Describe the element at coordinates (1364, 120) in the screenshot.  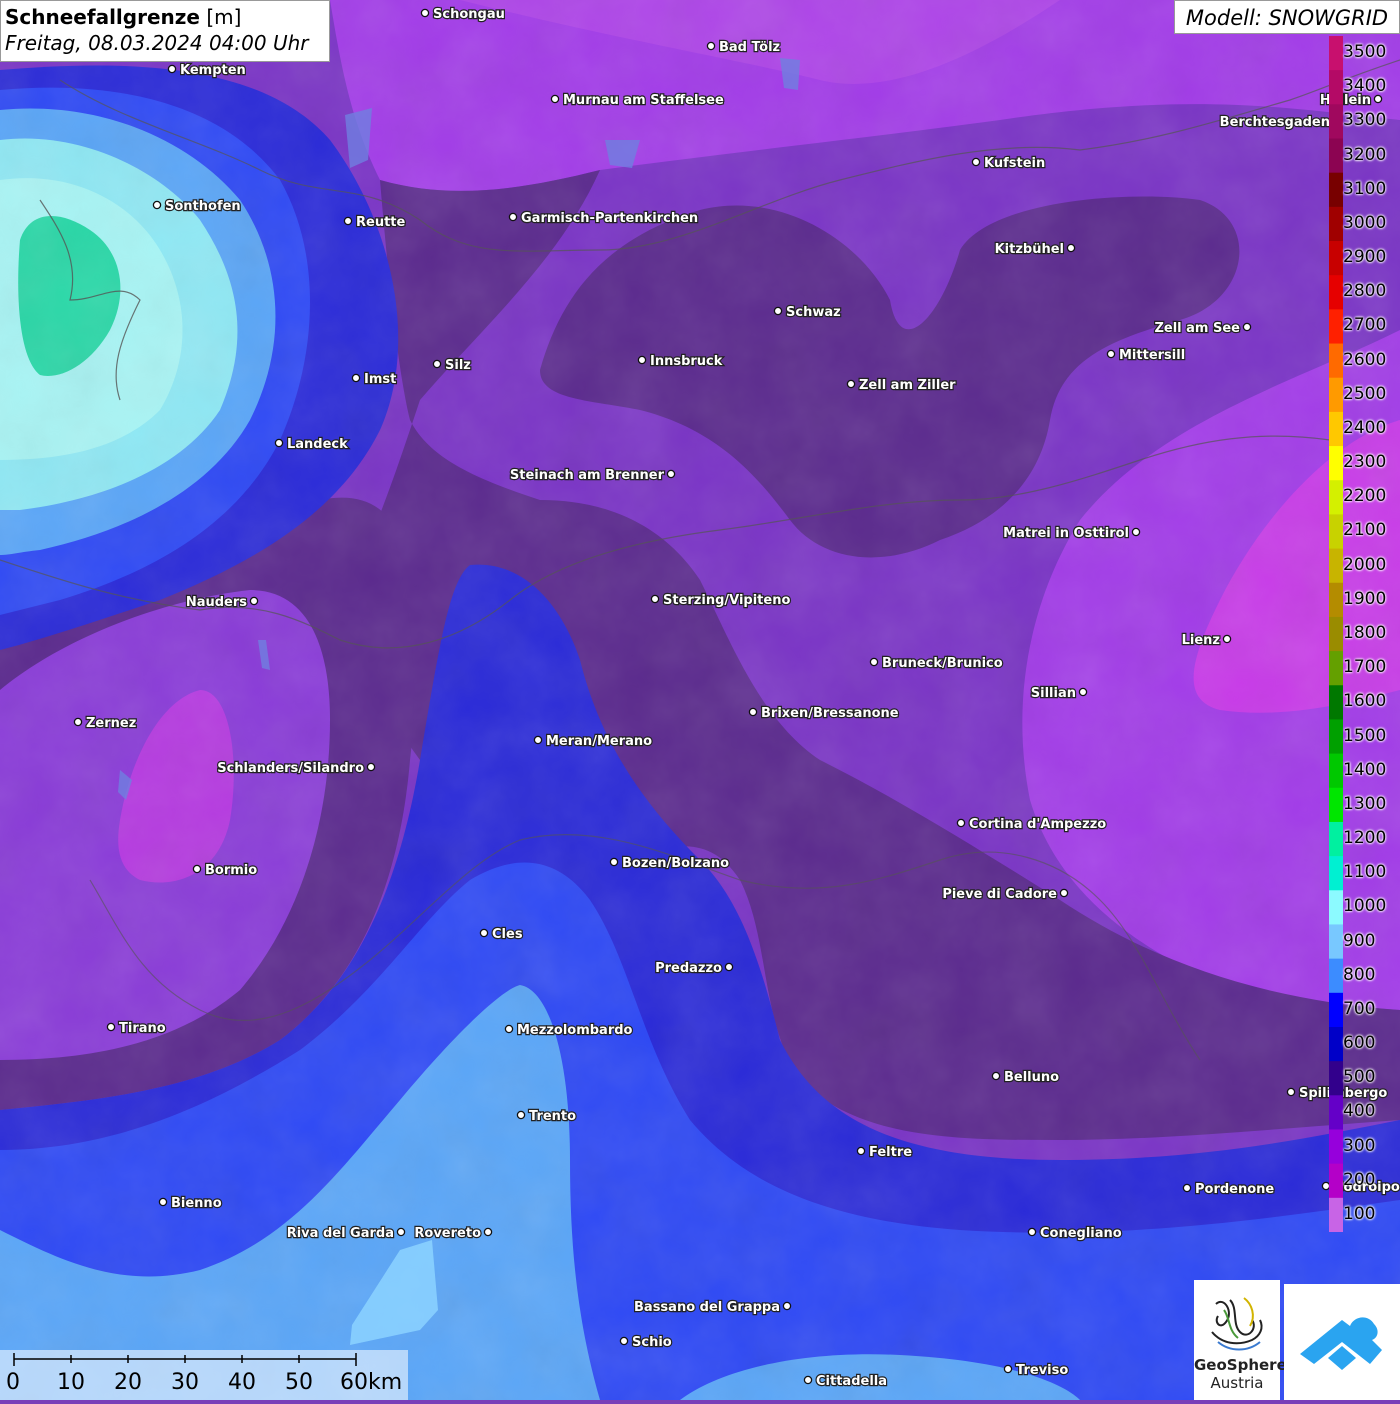
I see `legend-label: 3300` at that location.